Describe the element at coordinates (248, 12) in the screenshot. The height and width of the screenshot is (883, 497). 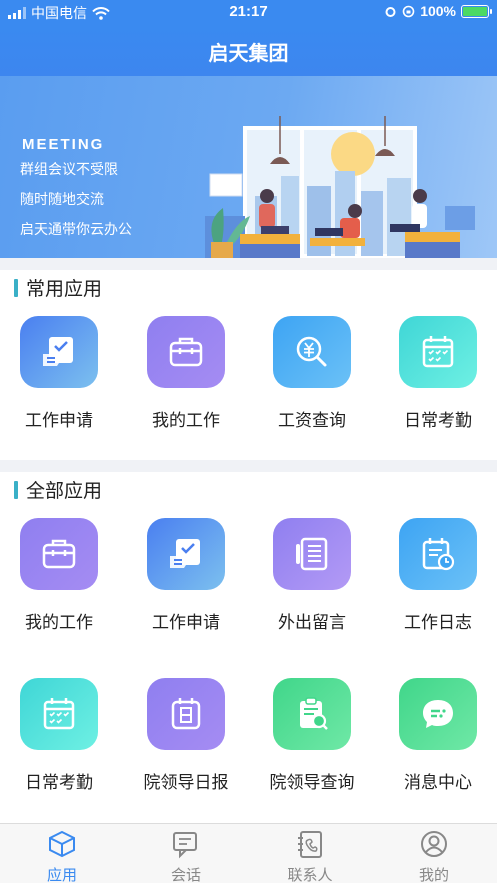
I see `status-bar: 中国电信 21:17 100%` at that location.